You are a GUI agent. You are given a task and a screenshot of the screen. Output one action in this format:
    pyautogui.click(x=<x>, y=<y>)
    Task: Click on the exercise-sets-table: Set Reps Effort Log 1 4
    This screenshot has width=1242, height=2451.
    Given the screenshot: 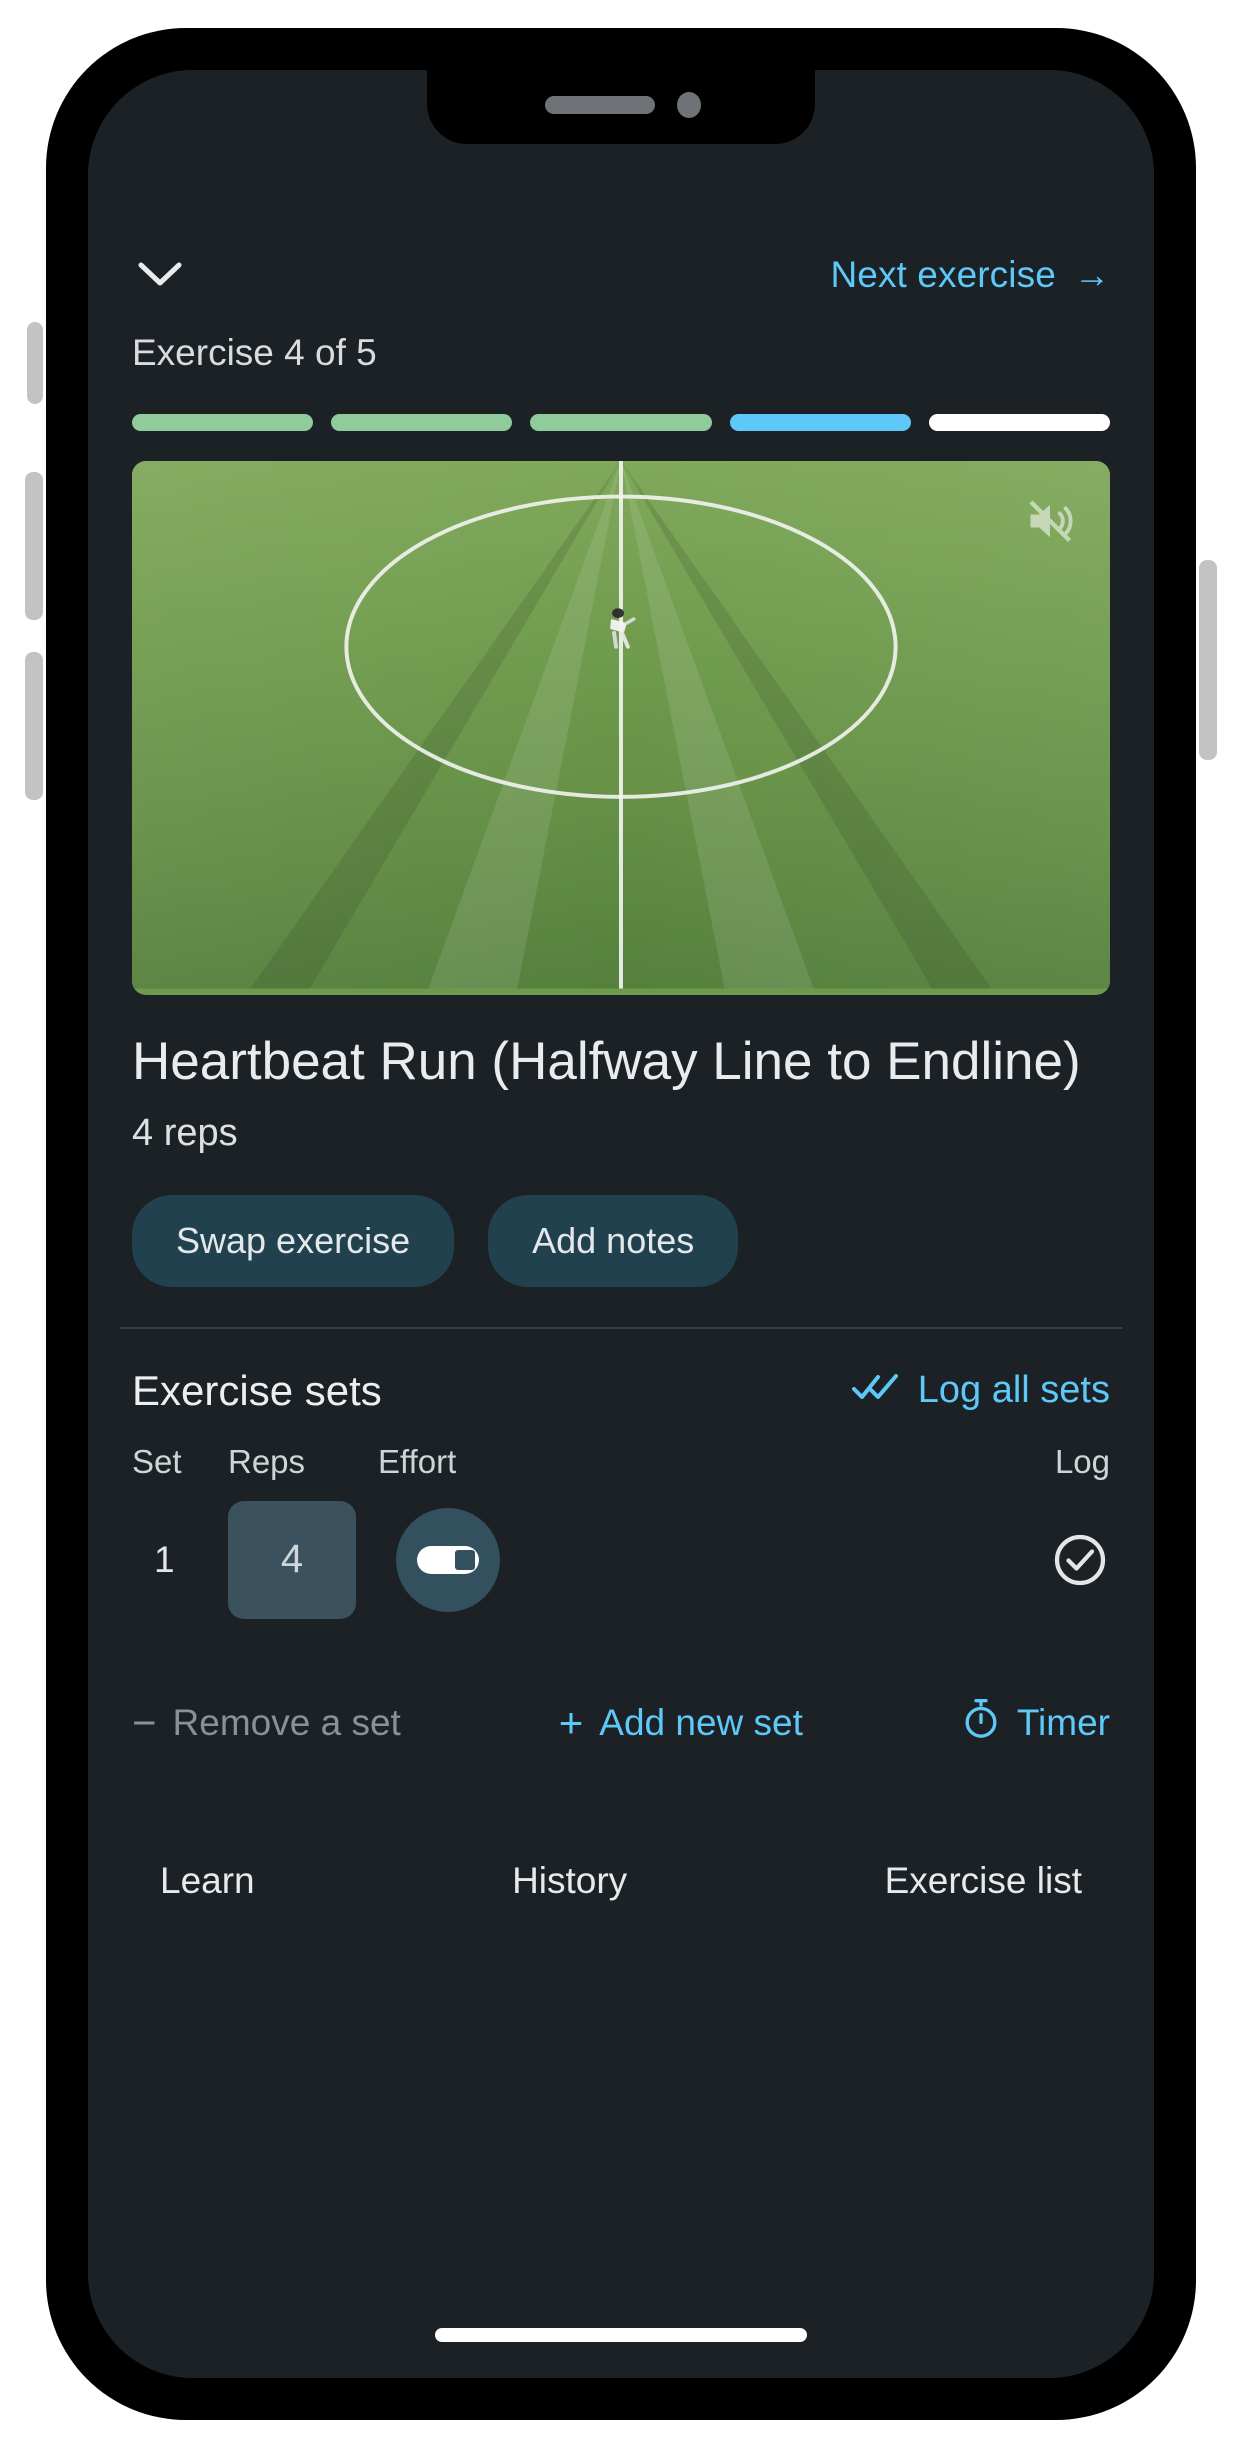 What is the action you would take?
    pyautogui.click(x=621, y=1517)
    